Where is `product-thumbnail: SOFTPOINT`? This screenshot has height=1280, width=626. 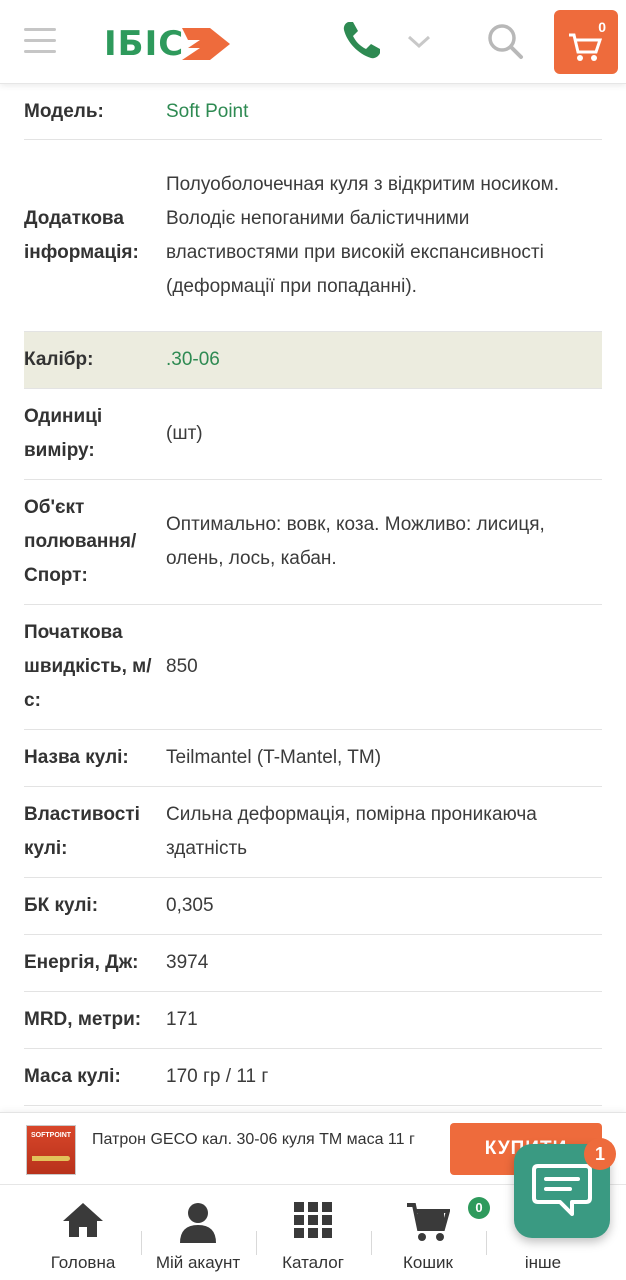 product-thumbnail: SOFTPOINT is located at coordinates (51, 1150).